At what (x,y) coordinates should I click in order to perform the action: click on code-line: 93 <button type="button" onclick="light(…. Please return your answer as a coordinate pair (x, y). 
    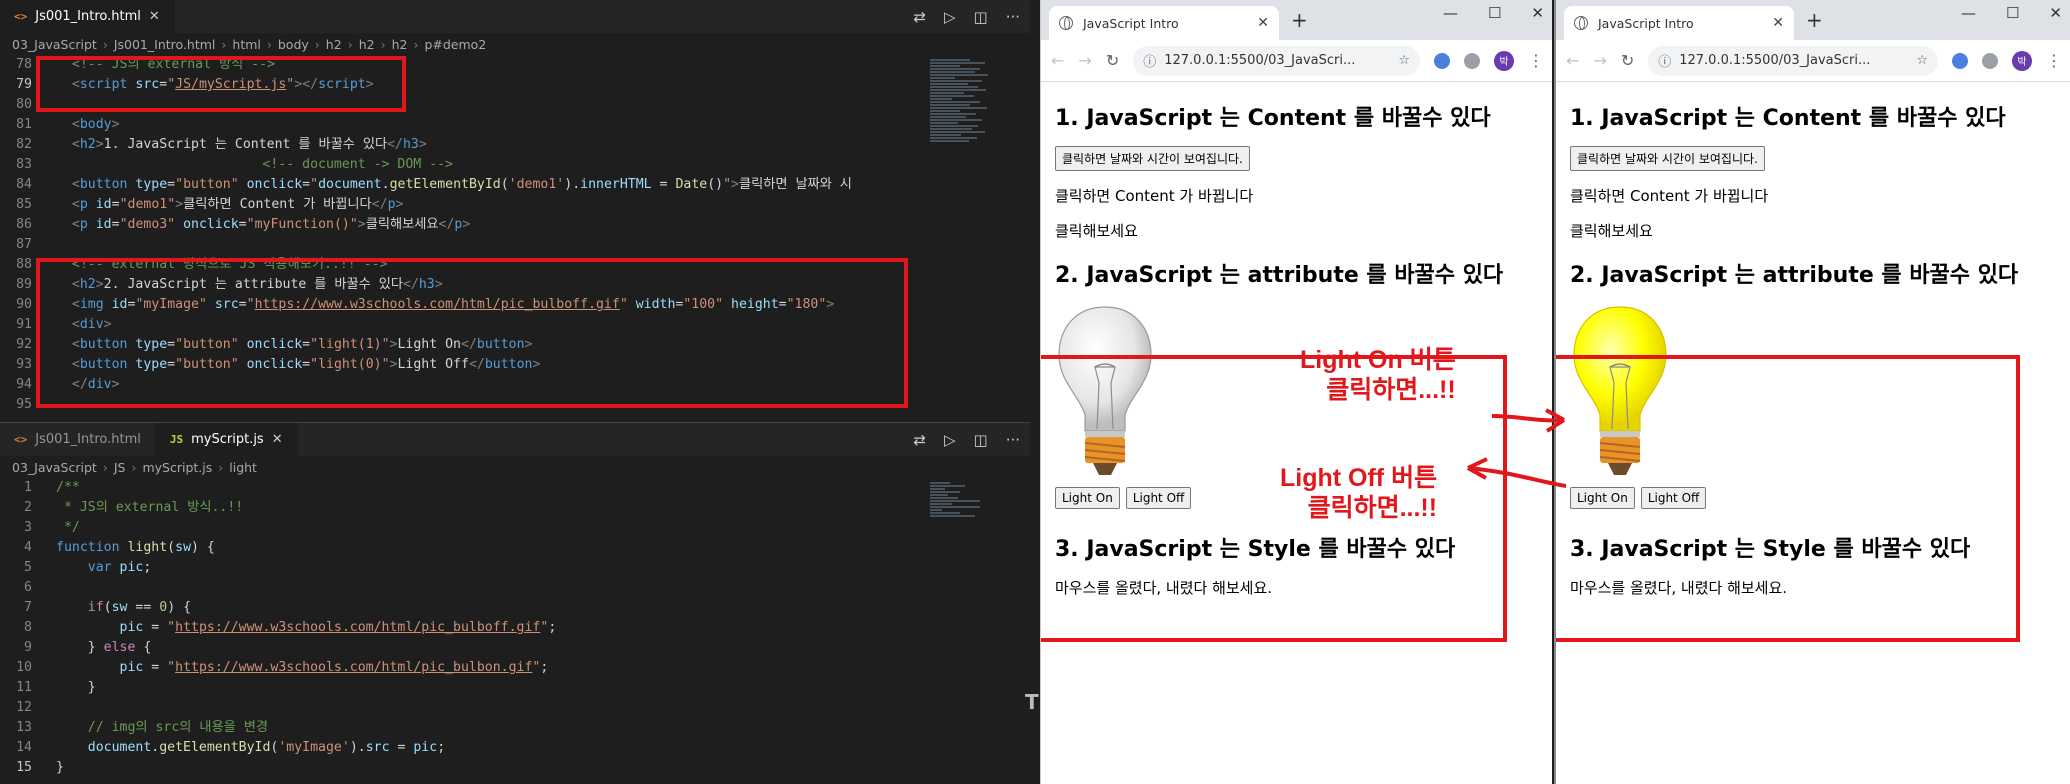
    Looking at the image, I should click on (515, 365).